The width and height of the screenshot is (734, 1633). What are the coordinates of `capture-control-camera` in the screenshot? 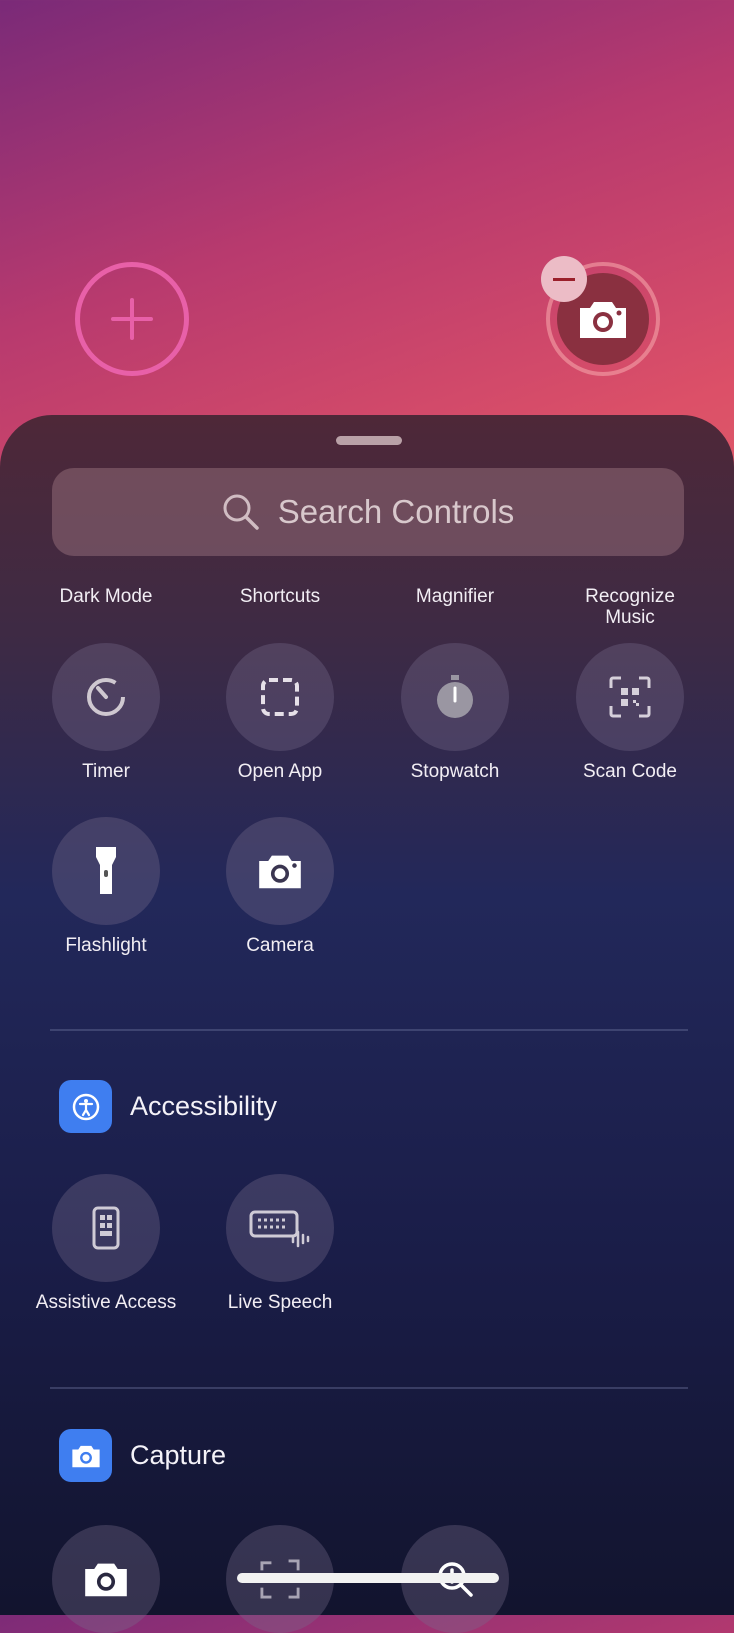 It's located at (106, 1579).